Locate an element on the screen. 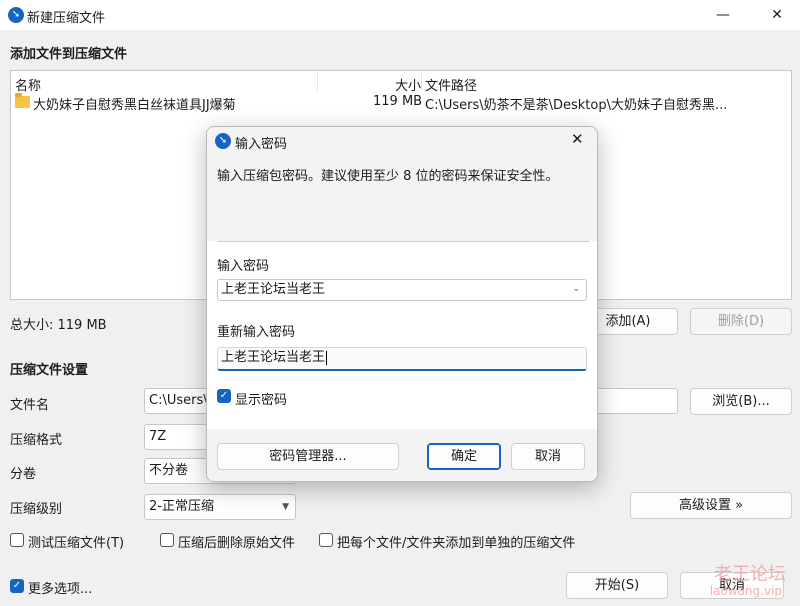 This screenshot has height=606, width=800. reenter-password-value: 上老王论坛当老王 is located at coordinates (273, 357).